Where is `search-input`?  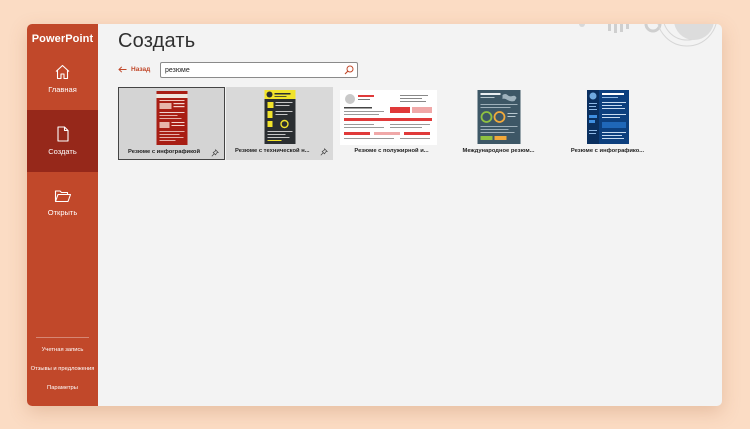 search-input is located at coordinates (251, 70).